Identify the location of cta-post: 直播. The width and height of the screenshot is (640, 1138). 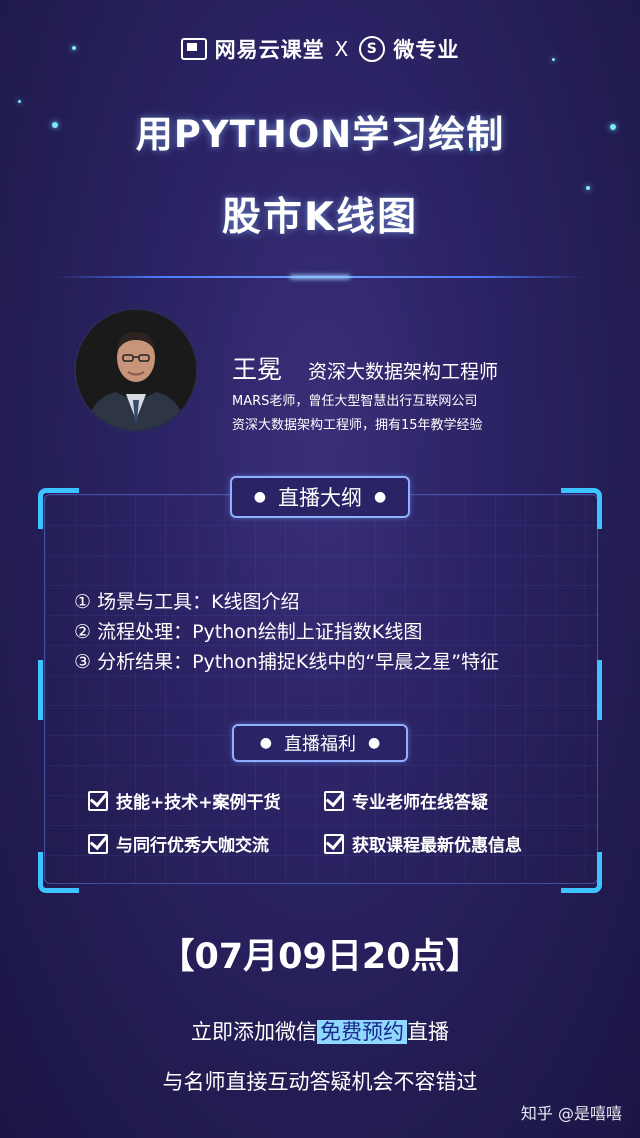
(428, 1032).